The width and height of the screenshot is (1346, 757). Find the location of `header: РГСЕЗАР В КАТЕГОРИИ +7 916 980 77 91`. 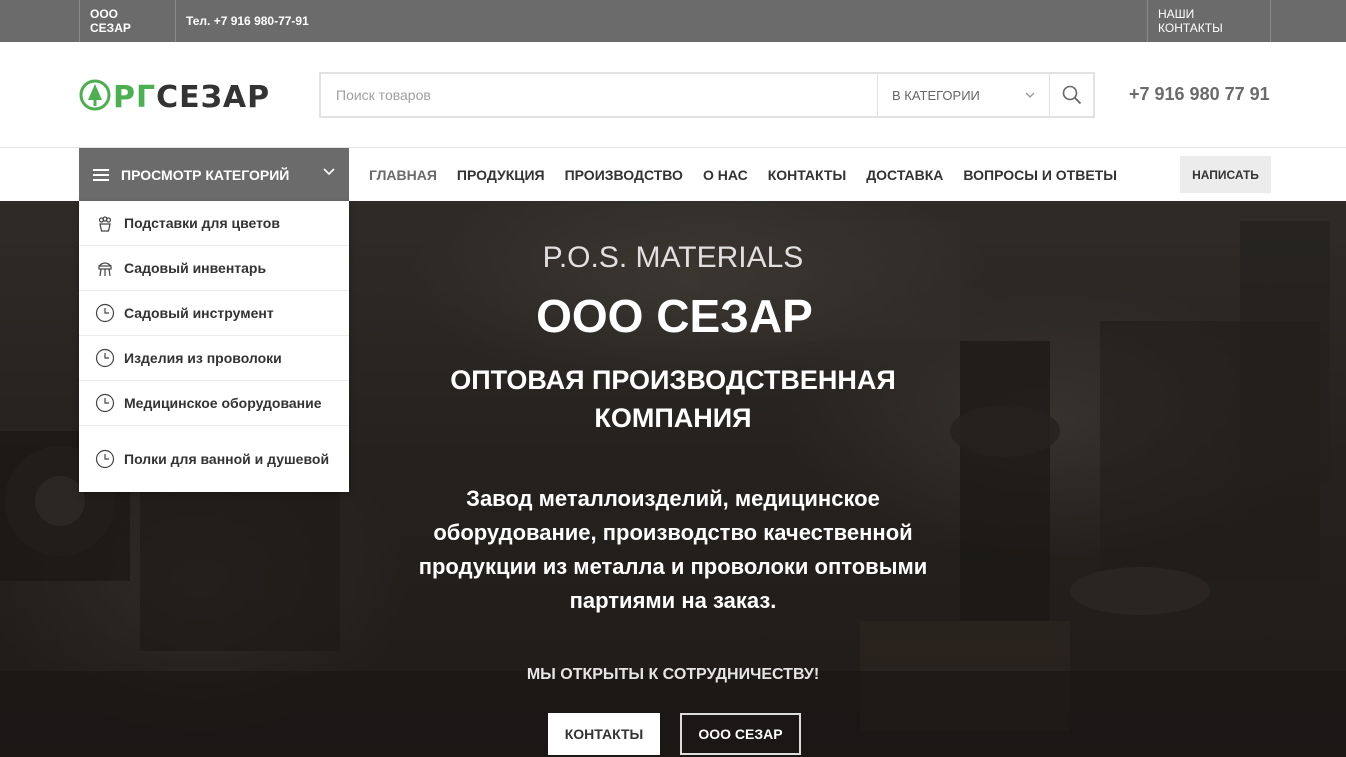

header: РГСЕЗАР В КАТЕГОРИИ +7 916 980 77 91 is located at coordinates (673, 95).